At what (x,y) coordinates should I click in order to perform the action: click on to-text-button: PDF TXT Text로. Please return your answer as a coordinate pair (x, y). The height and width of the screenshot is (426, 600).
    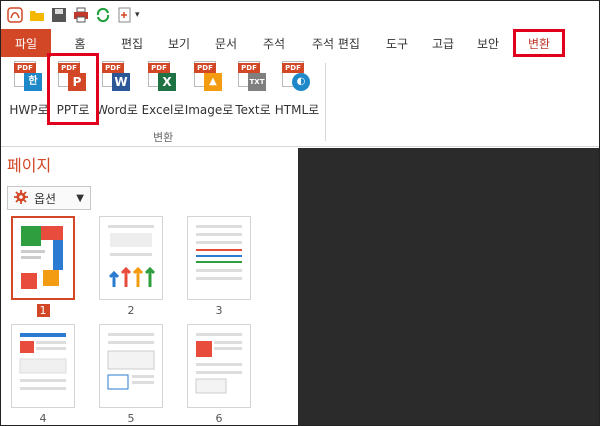
    Looking at the image, I should click on (253, 91).